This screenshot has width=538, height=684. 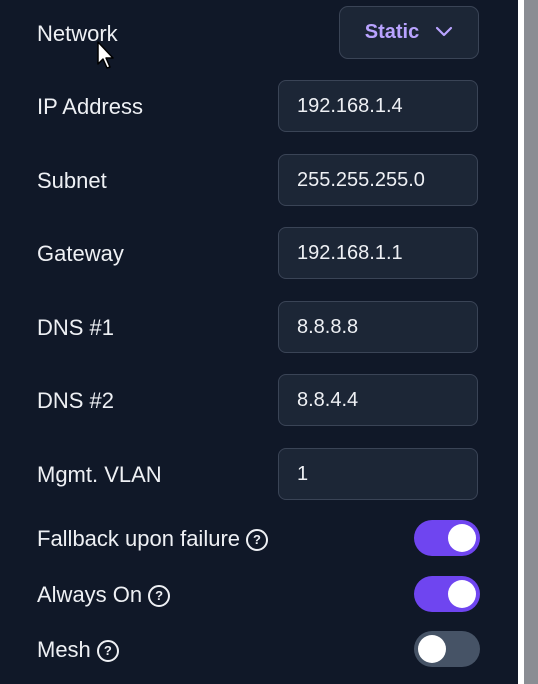 I want to click on dns1-label: DNS #1, so click(x=76, y=327).